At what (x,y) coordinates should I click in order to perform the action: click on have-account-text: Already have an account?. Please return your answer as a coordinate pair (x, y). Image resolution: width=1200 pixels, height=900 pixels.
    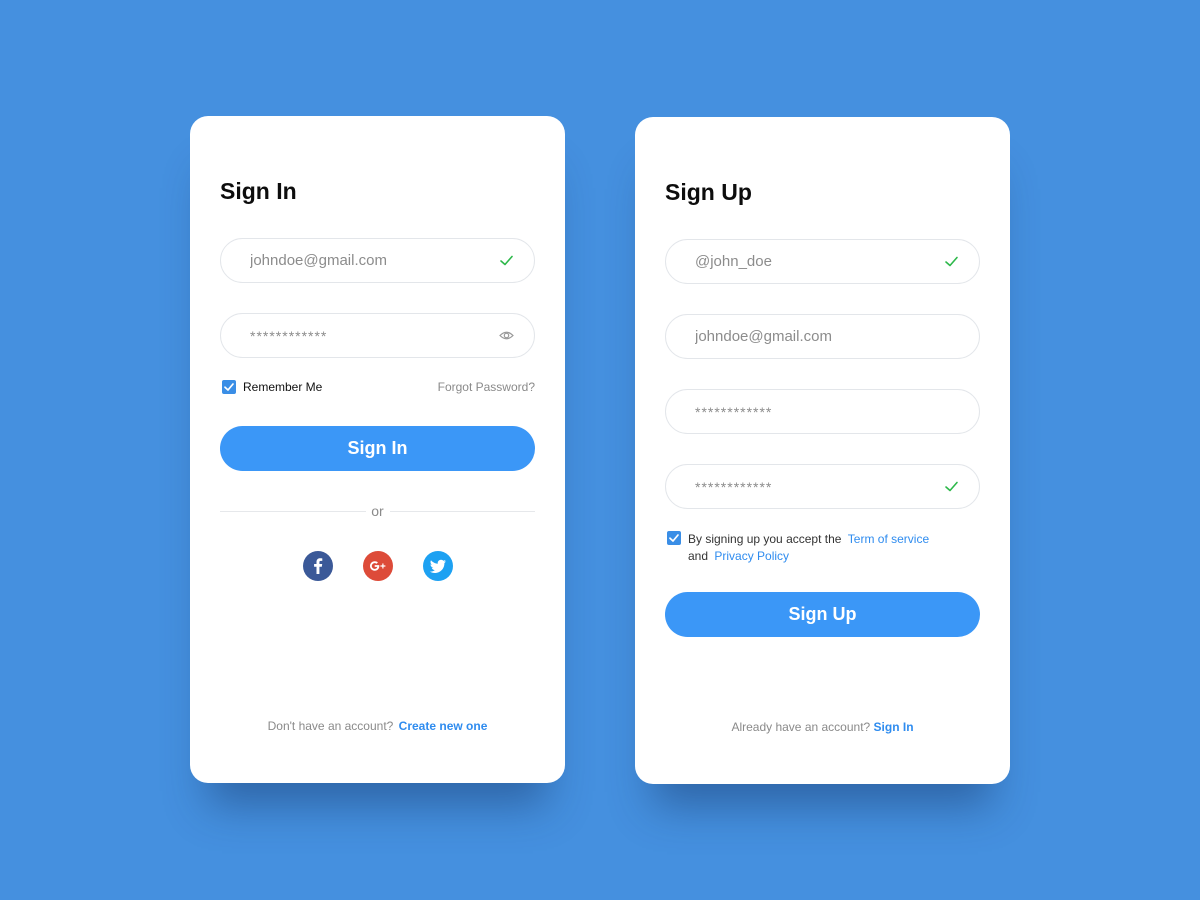
    Looking at the image, I should click on (801, 727).